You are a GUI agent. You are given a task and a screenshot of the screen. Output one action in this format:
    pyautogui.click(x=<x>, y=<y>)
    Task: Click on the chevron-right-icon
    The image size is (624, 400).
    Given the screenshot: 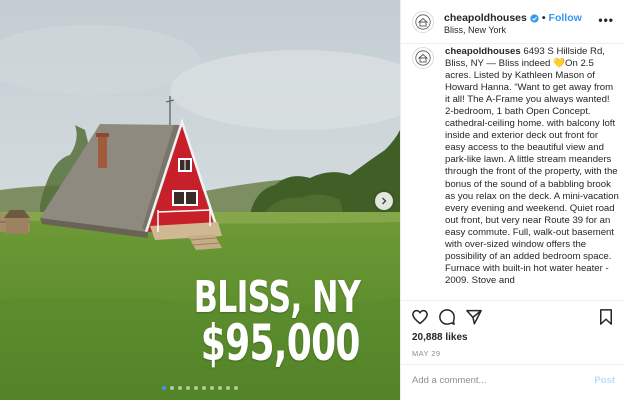 What is the action you would take?
    pyautogui.click(x=384, y=201)
    